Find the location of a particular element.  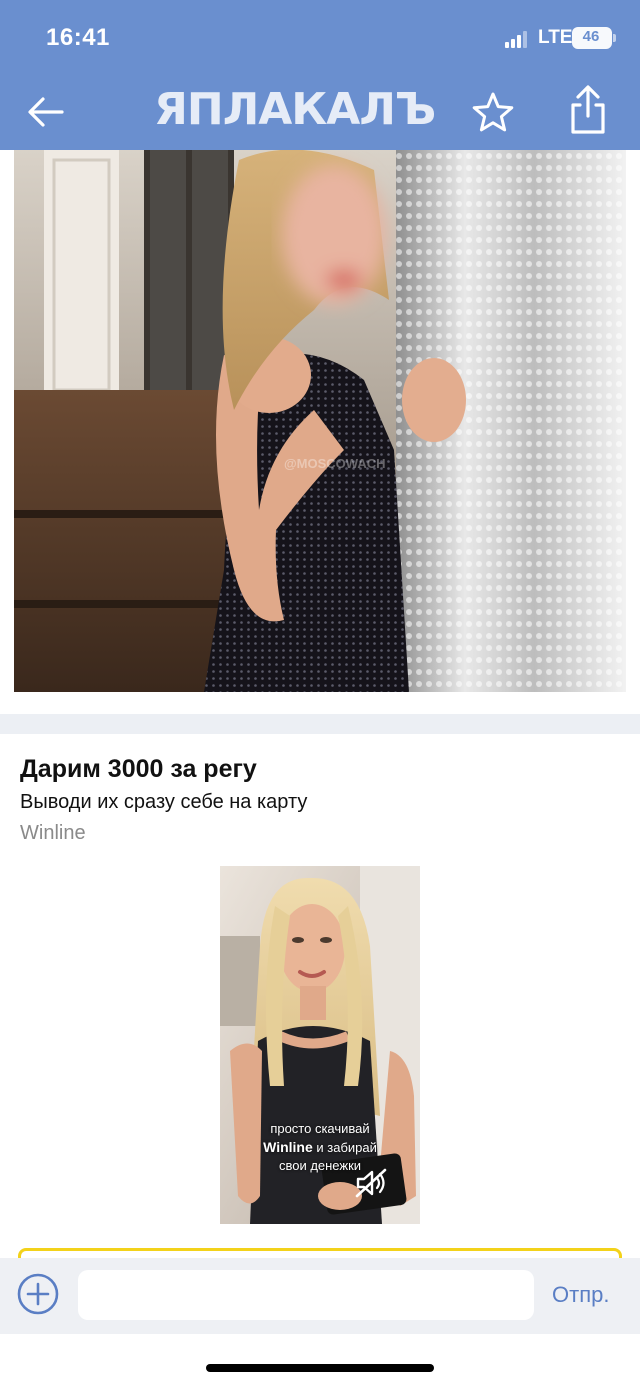

back-arrow-icon is located at coordinates (46, 112).